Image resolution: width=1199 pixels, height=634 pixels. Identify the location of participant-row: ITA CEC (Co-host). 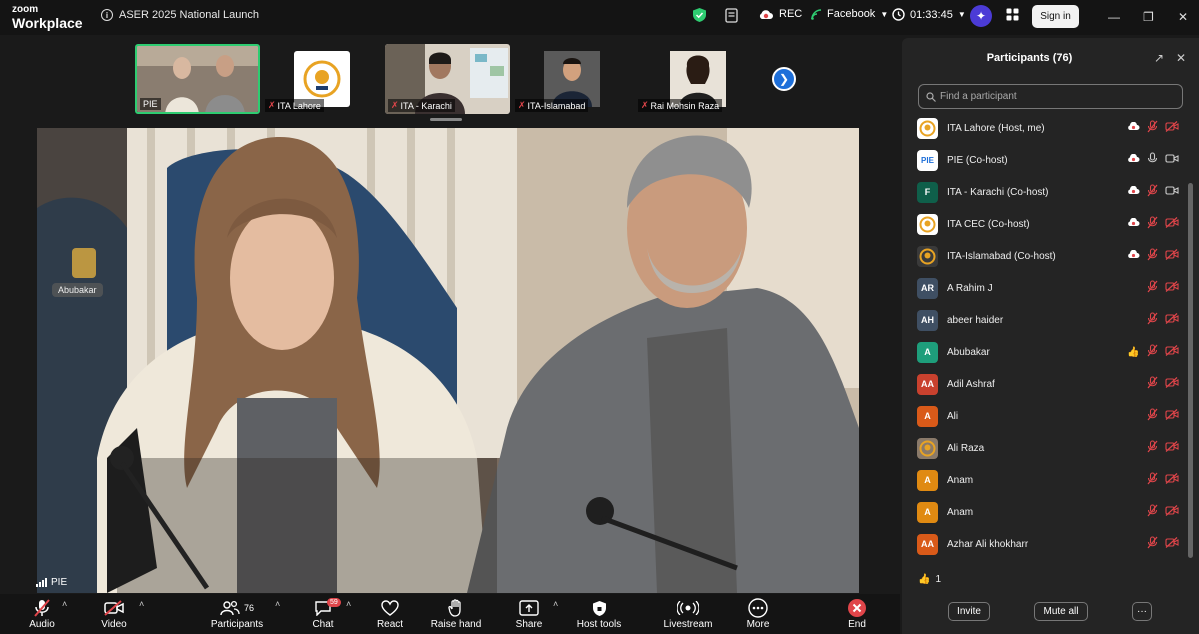
(1050, 224).